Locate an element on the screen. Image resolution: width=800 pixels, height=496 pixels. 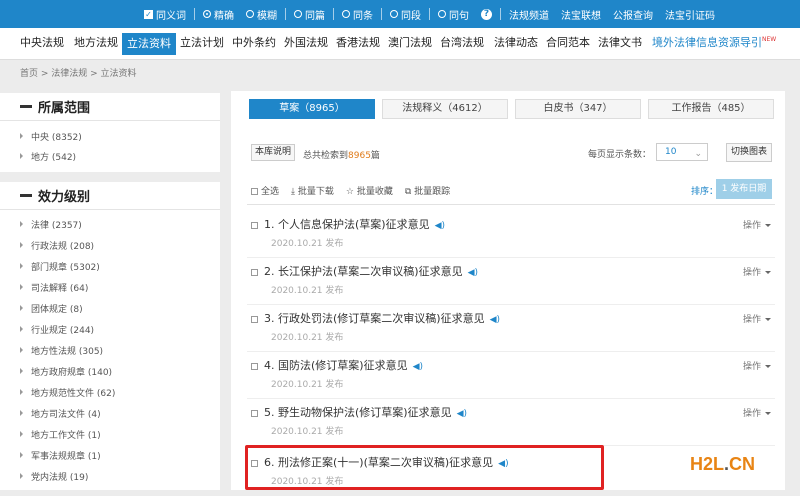
nav-local-law: 地方法规 is located at coordinates (96, 44).